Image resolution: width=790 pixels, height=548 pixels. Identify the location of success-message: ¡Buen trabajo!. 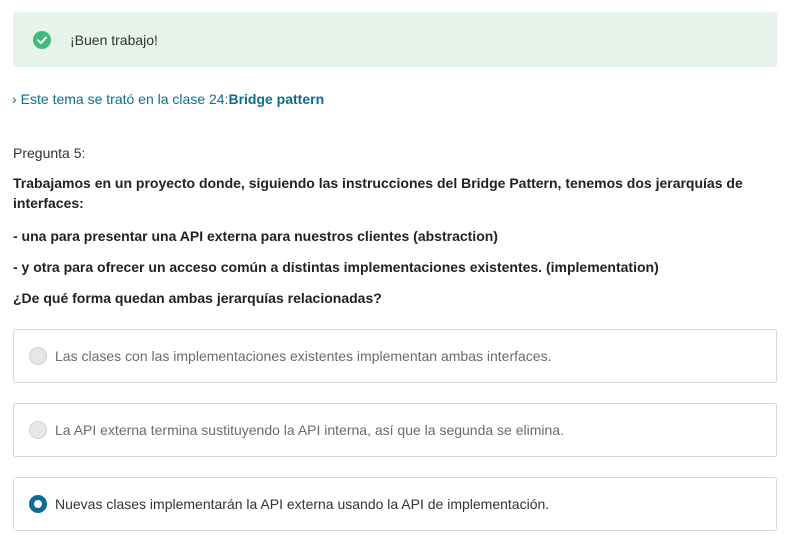
(114, 40).